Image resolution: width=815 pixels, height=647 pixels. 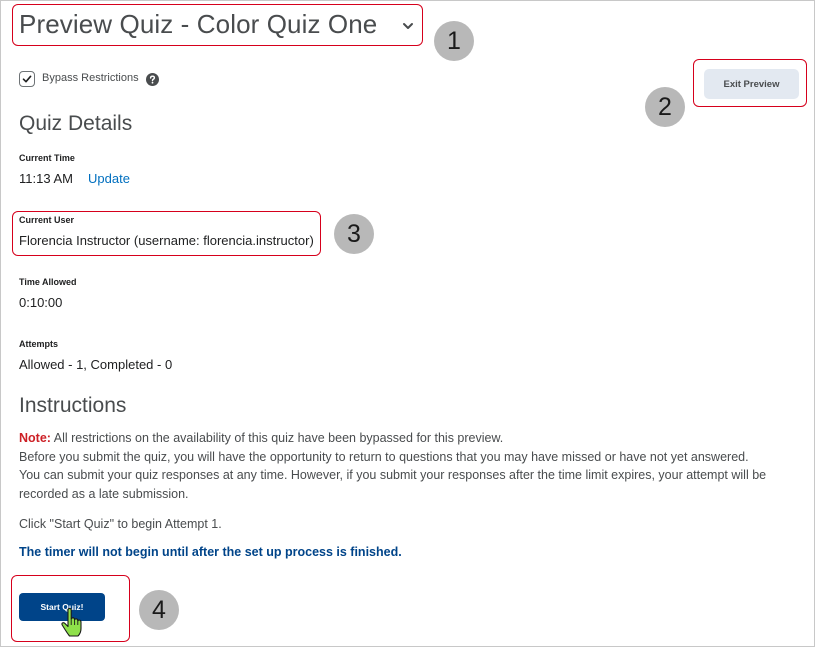 What do you see at coordinates (76, 123) in the screenshot?
I see `quiz-details-heading: Quiz Details` at bounding box center [76, 123].